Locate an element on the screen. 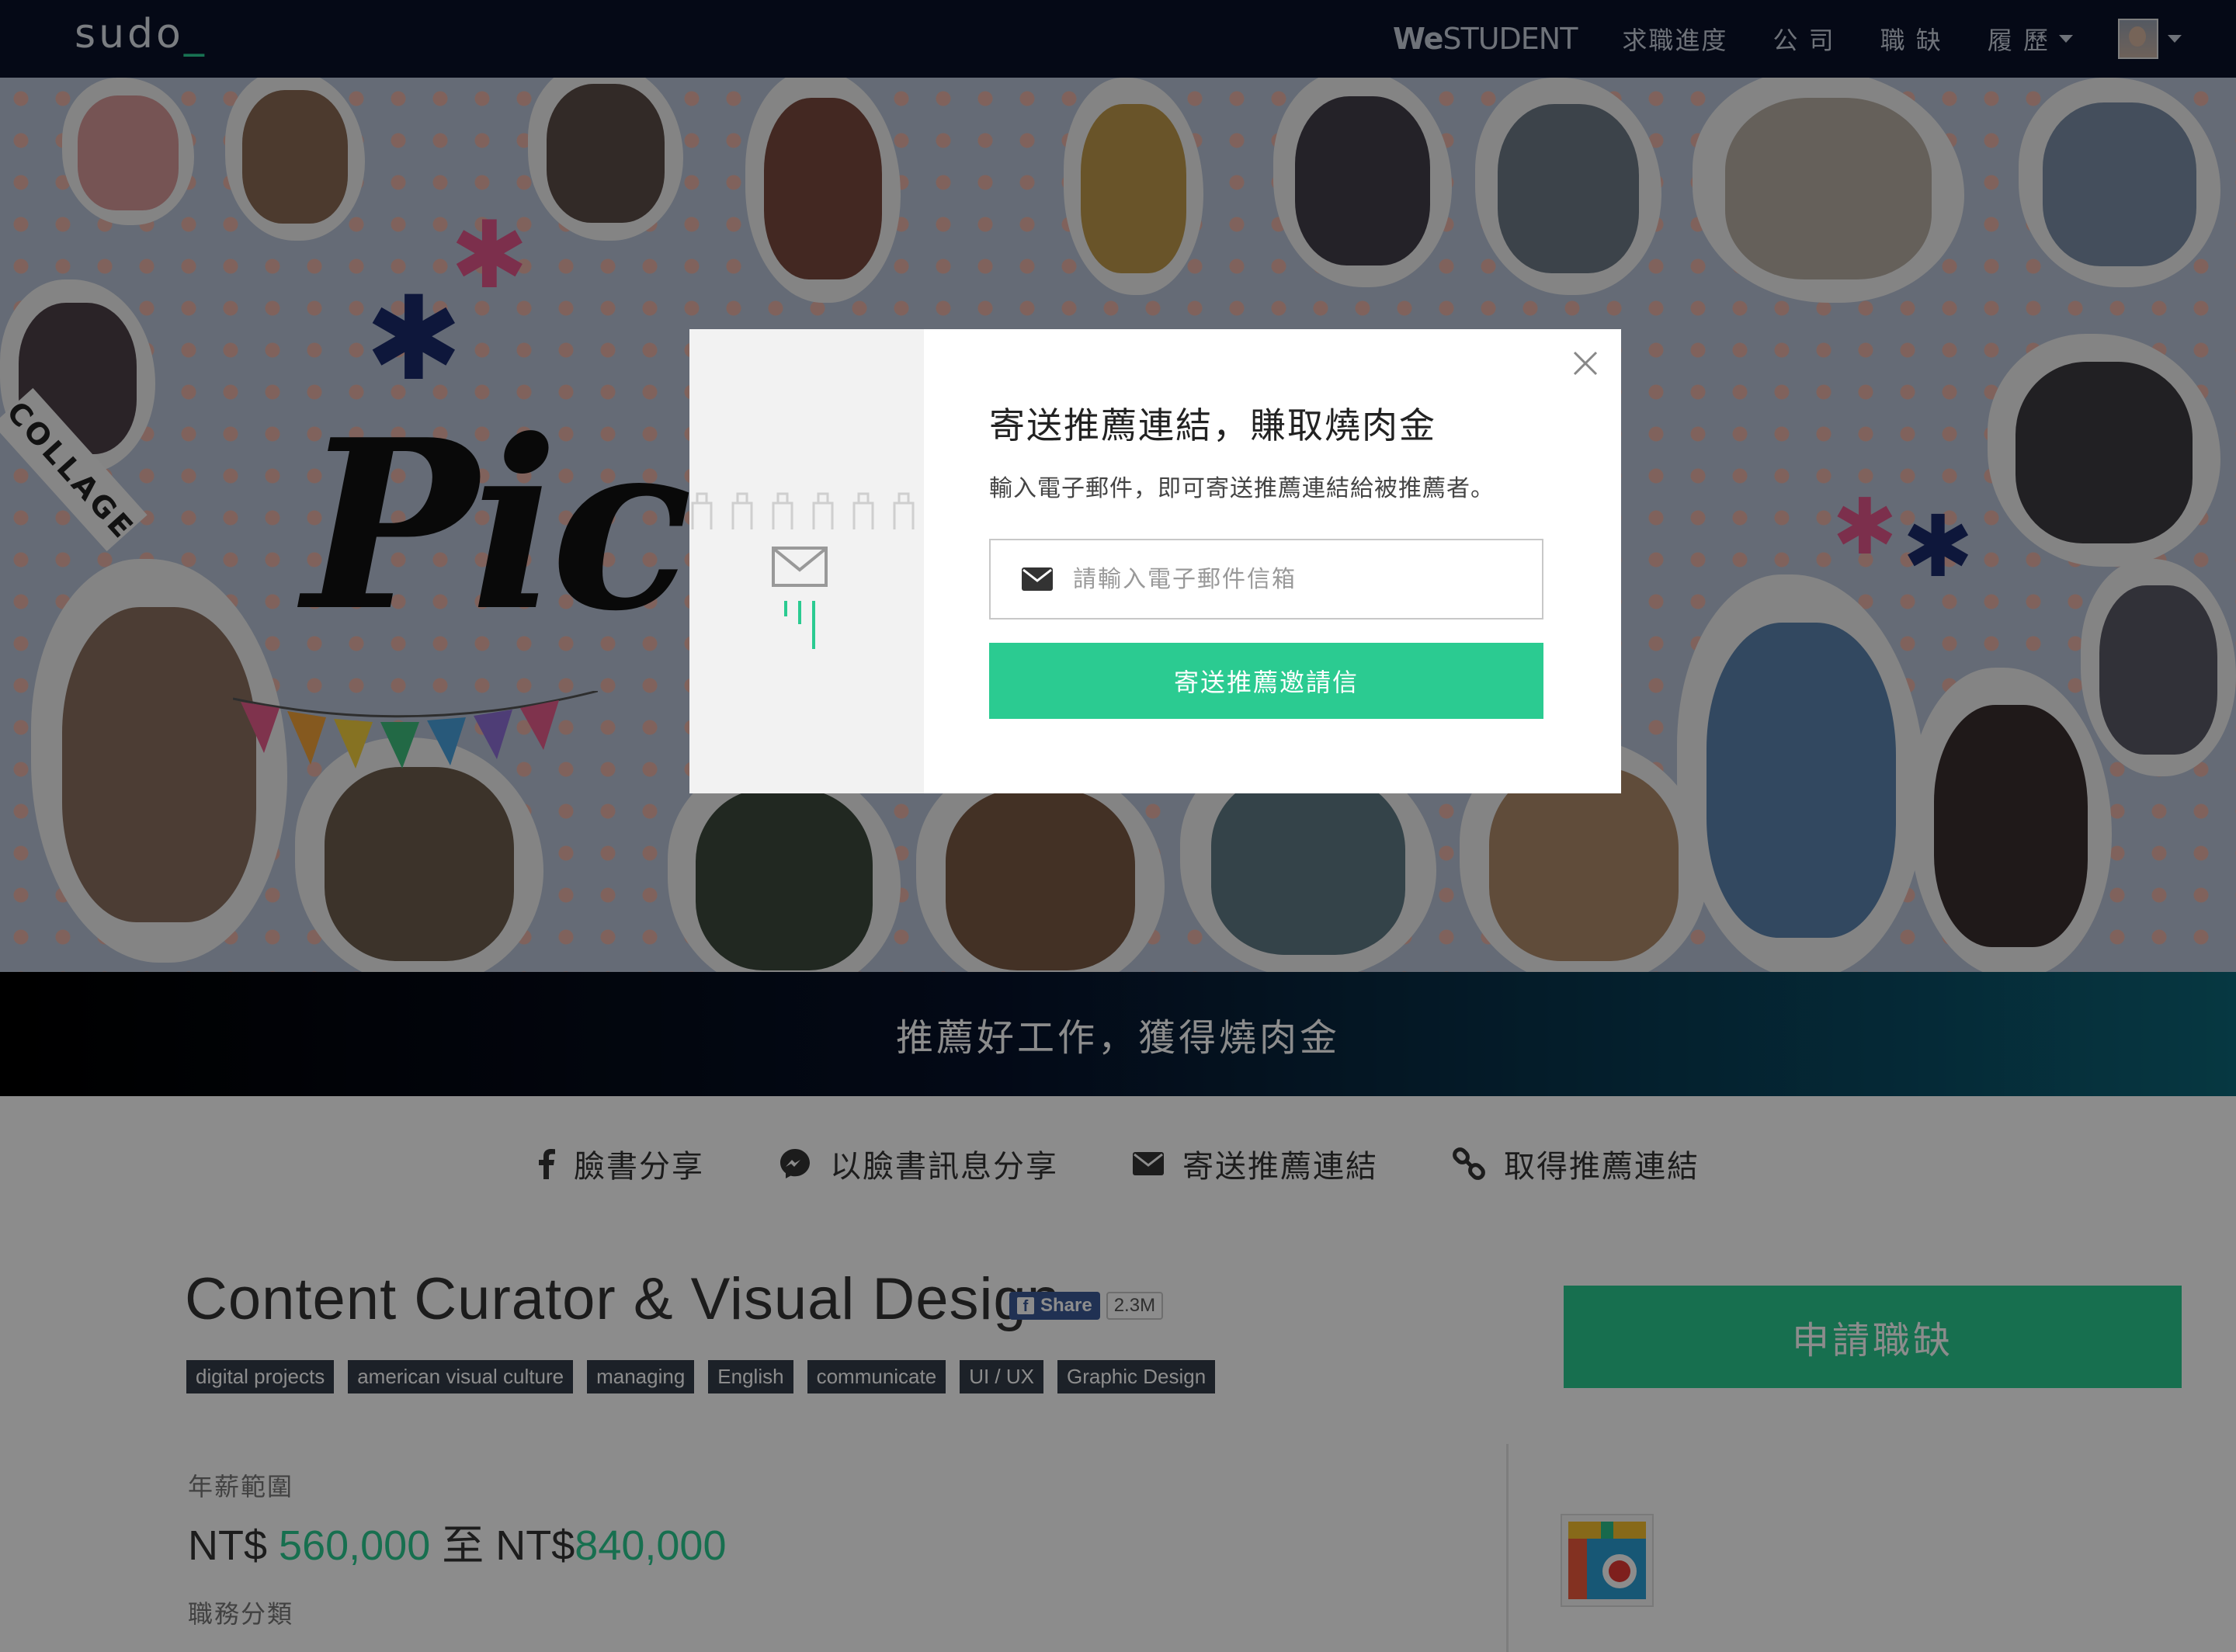 The image size is (2236, 1652). mailbox-row-illustration is located at coordinates (803, 510).